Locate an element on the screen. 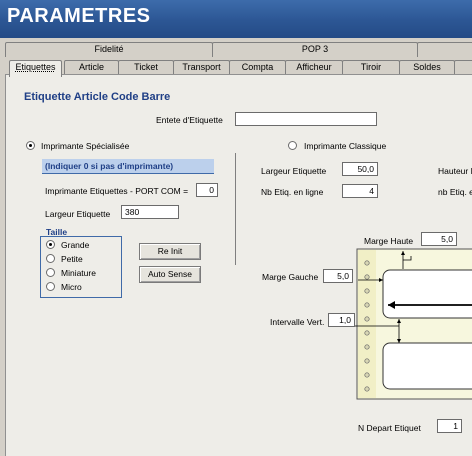 The height and width of the screenshot is (456, 472). taille-petite-radio is located at coordinates (50, 258).